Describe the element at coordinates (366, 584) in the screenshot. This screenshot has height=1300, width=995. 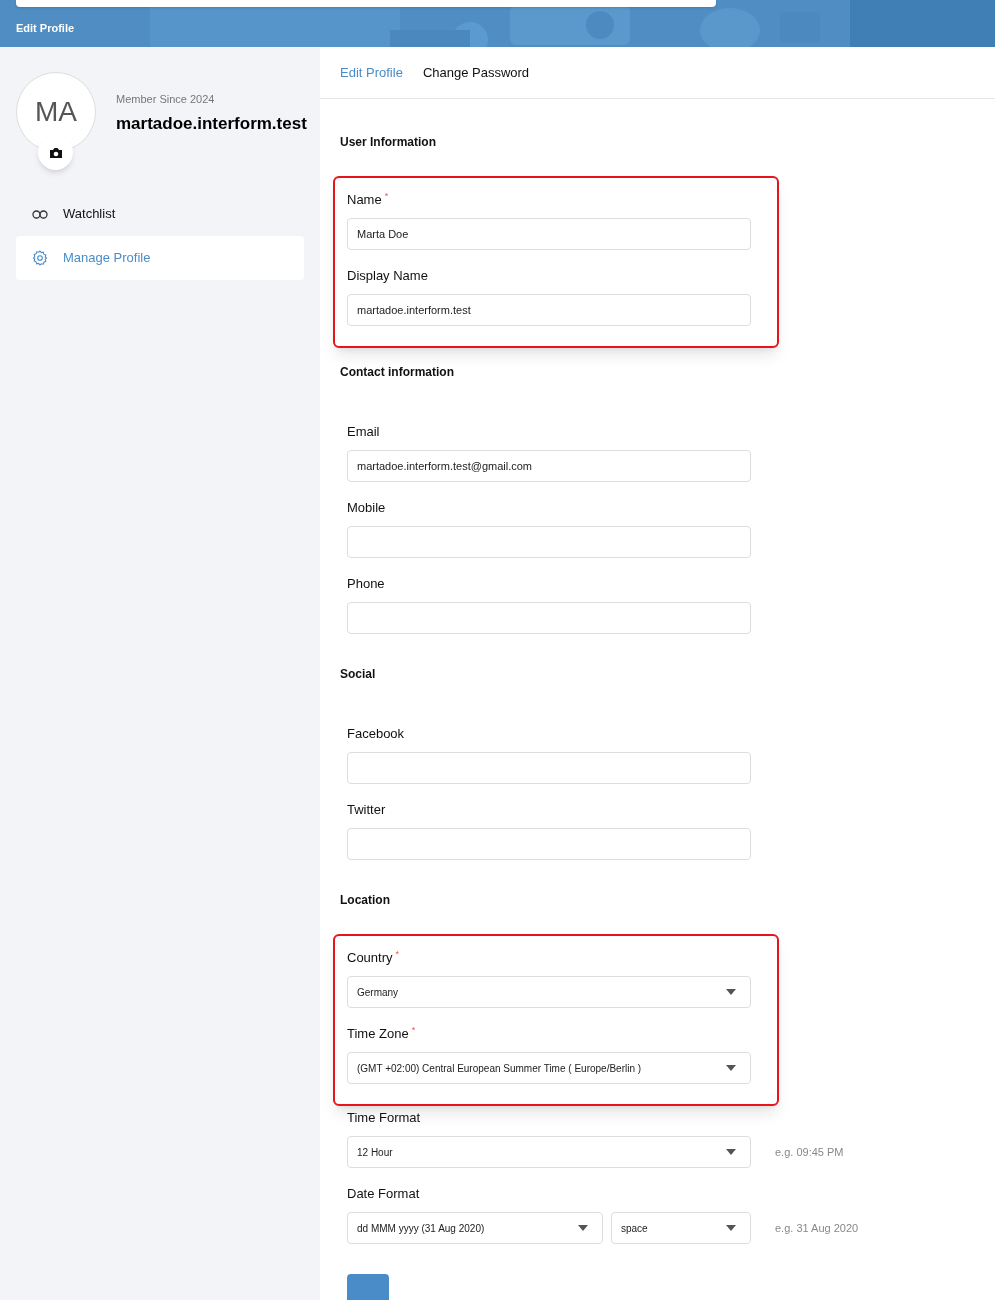
I see `field-label: Phone` at that location.